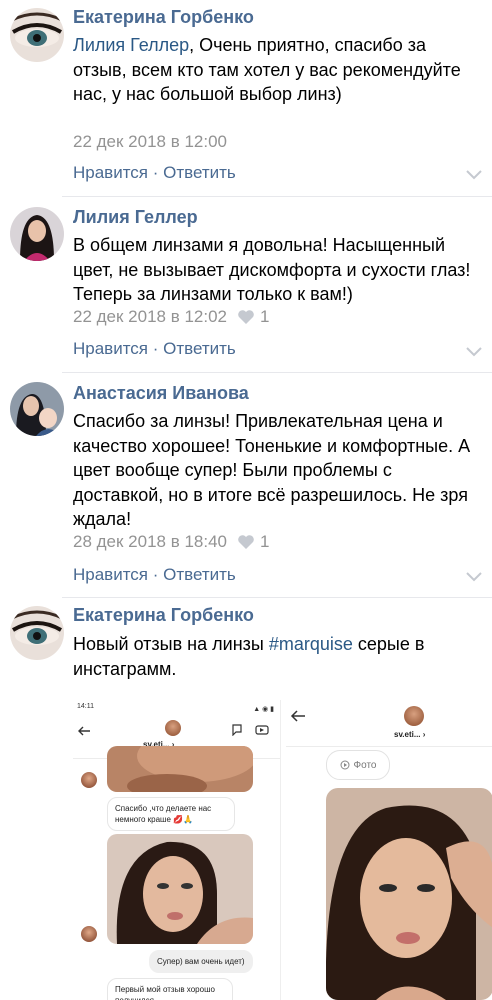 Image resolution: width=492 pixels, height=1000 pixels. I want to click on instagram-dm-screenshot-right: sv.eti... › Фото, so click(389, 850).